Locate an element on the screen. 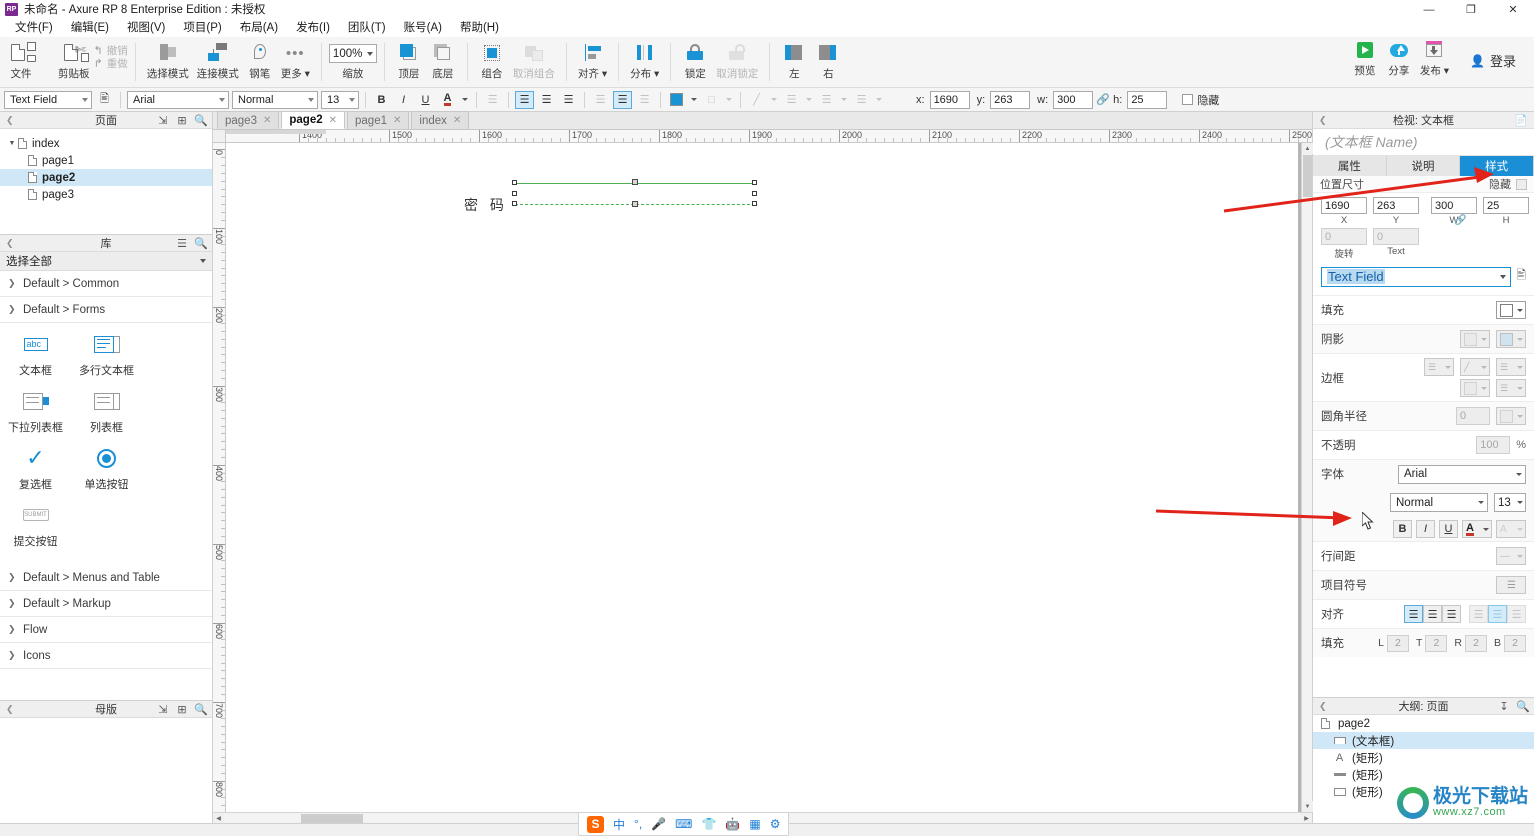 Image resolution: width=1534 pixels, height=836 pixels. widget-textfield: abc 文本框 is located at coordinates (35, 354).